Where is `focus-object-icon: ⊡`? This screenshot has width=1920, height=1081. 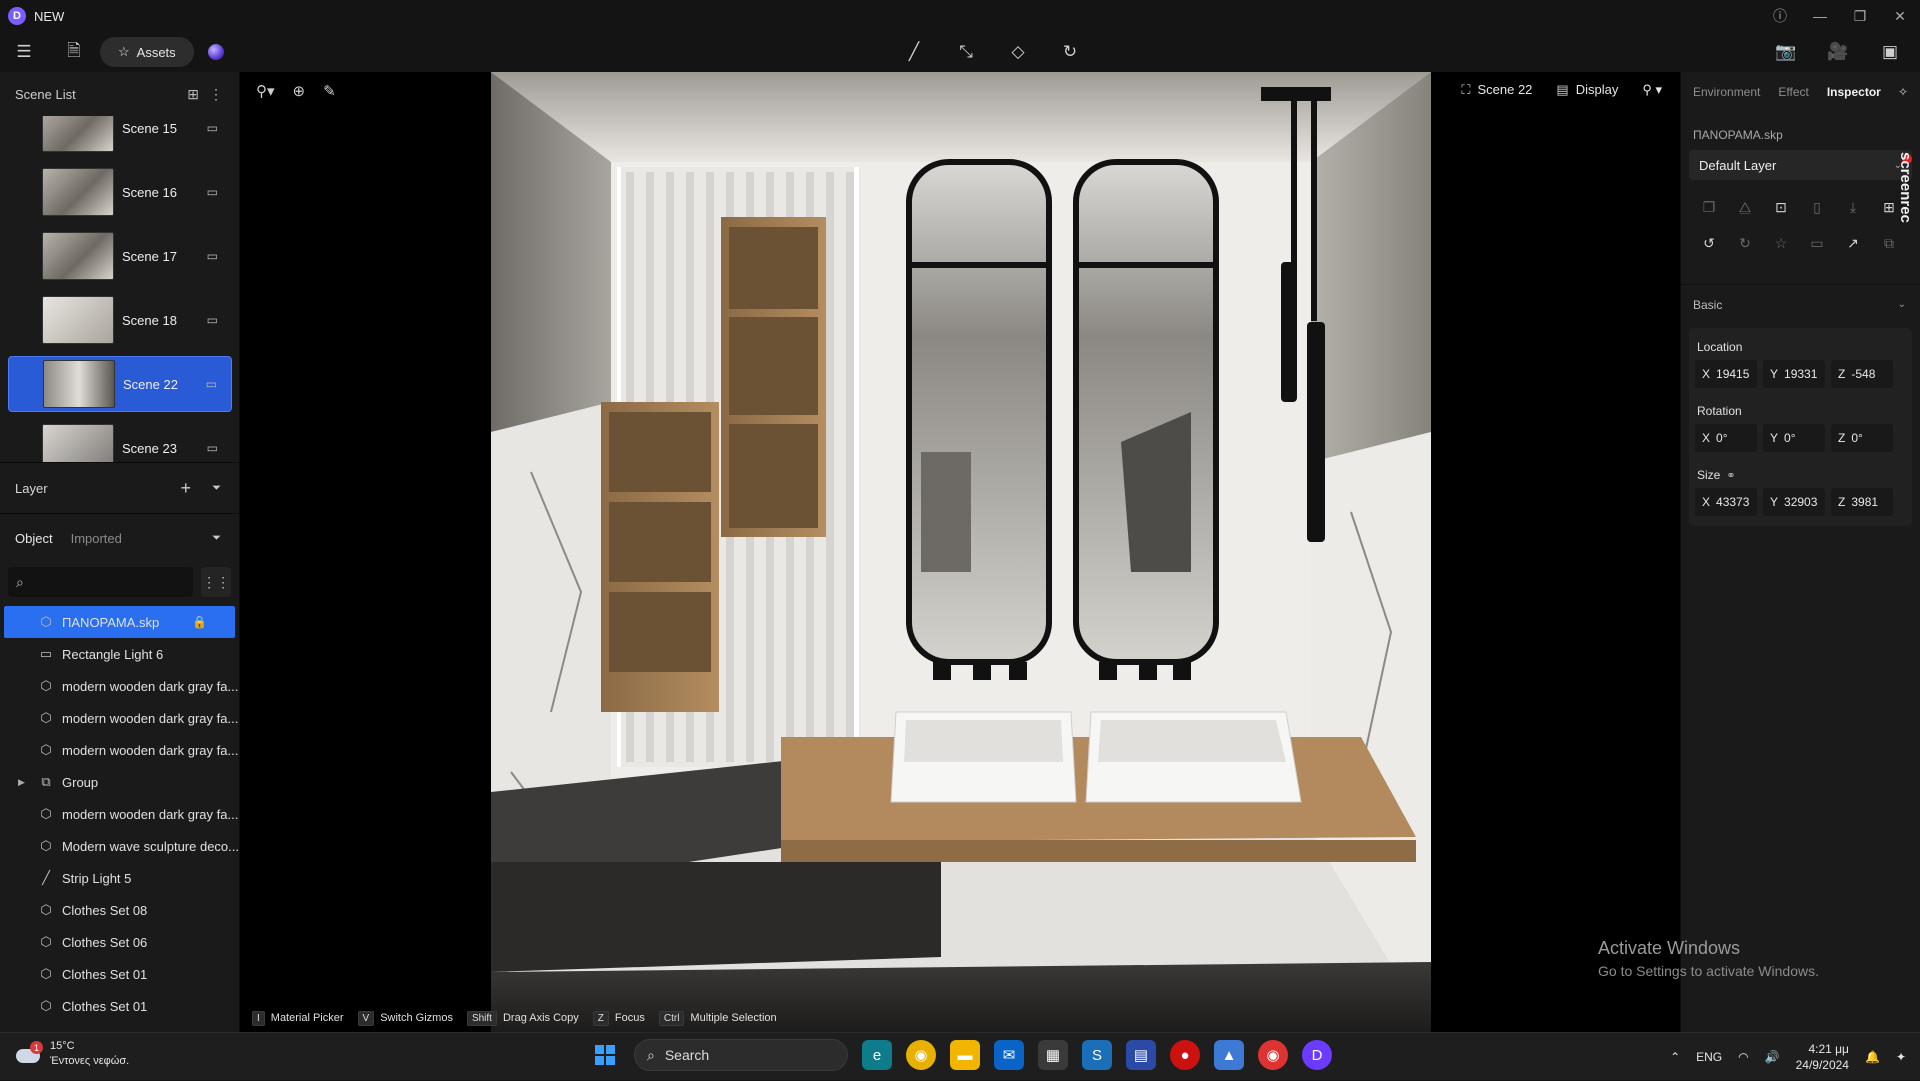
focus-object-icon: ⊡ is located at coordinates (1781, 207).